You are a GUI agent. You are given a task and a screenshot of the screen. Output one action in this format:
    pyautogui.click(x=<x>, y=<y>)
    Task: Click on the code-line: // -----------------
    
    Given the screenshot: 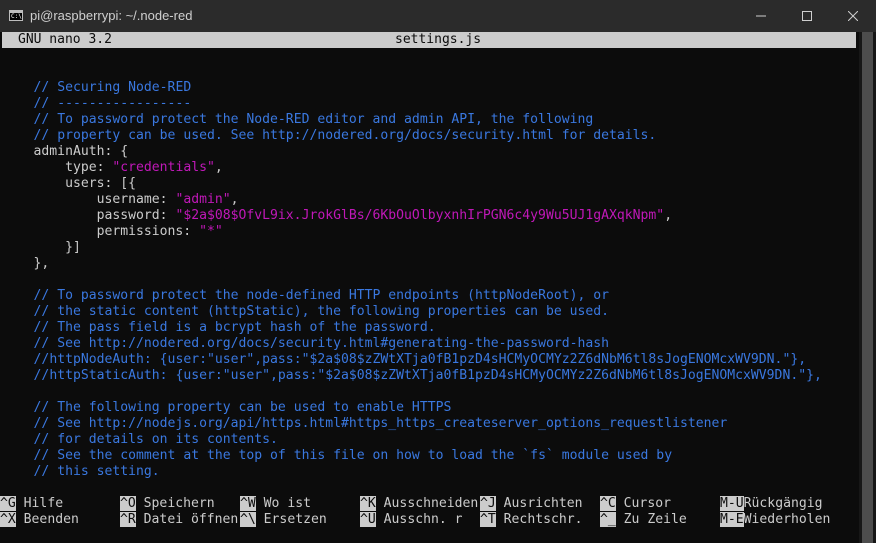 What is the action you would take?
    pyautogui.click(x=429, y=104)
    